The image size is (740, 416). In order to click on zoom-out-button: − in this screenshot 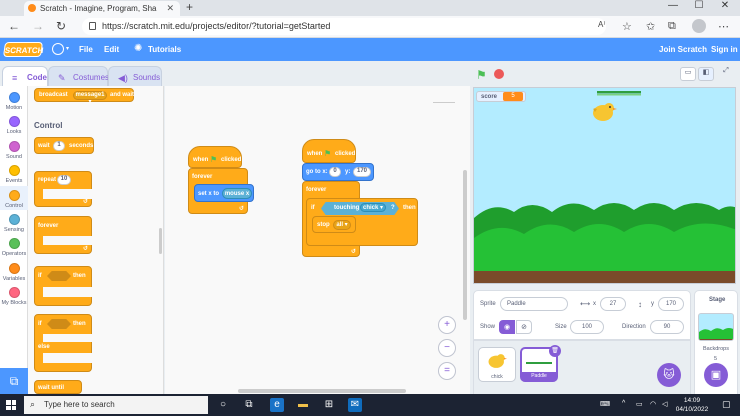, I will do `click(447, 348)`.